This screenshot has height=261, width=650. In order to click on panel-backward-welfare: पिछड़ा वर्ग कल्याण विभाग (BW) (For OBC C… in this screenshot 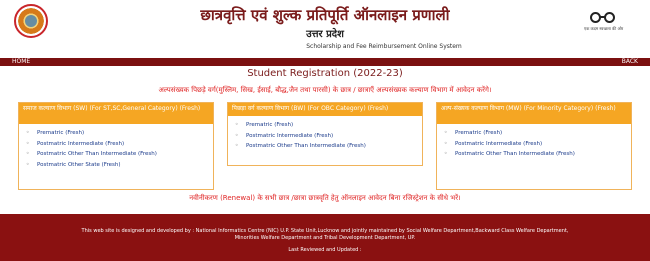, I will do `click(325, 134)`.